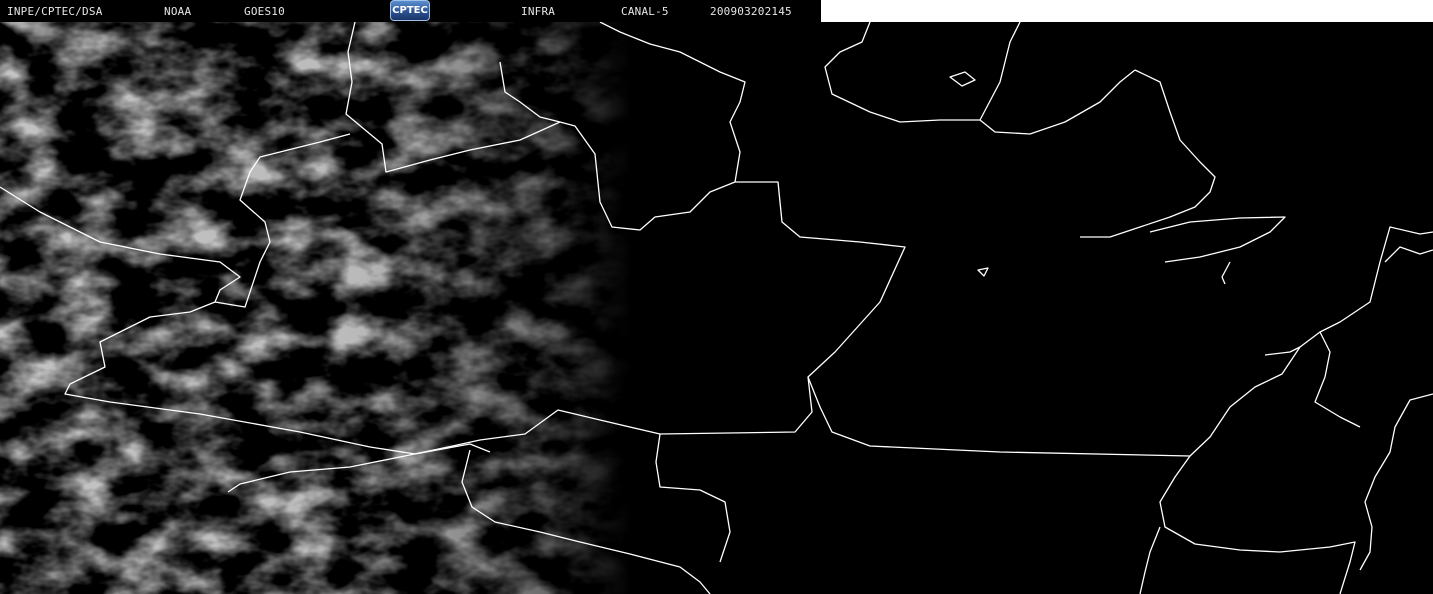 Image resolution: width=1433 pixels, height=594 pixels. Describe the element at coordinates (1127, 11) in the screenshot. I see `blank-strip` at that location.